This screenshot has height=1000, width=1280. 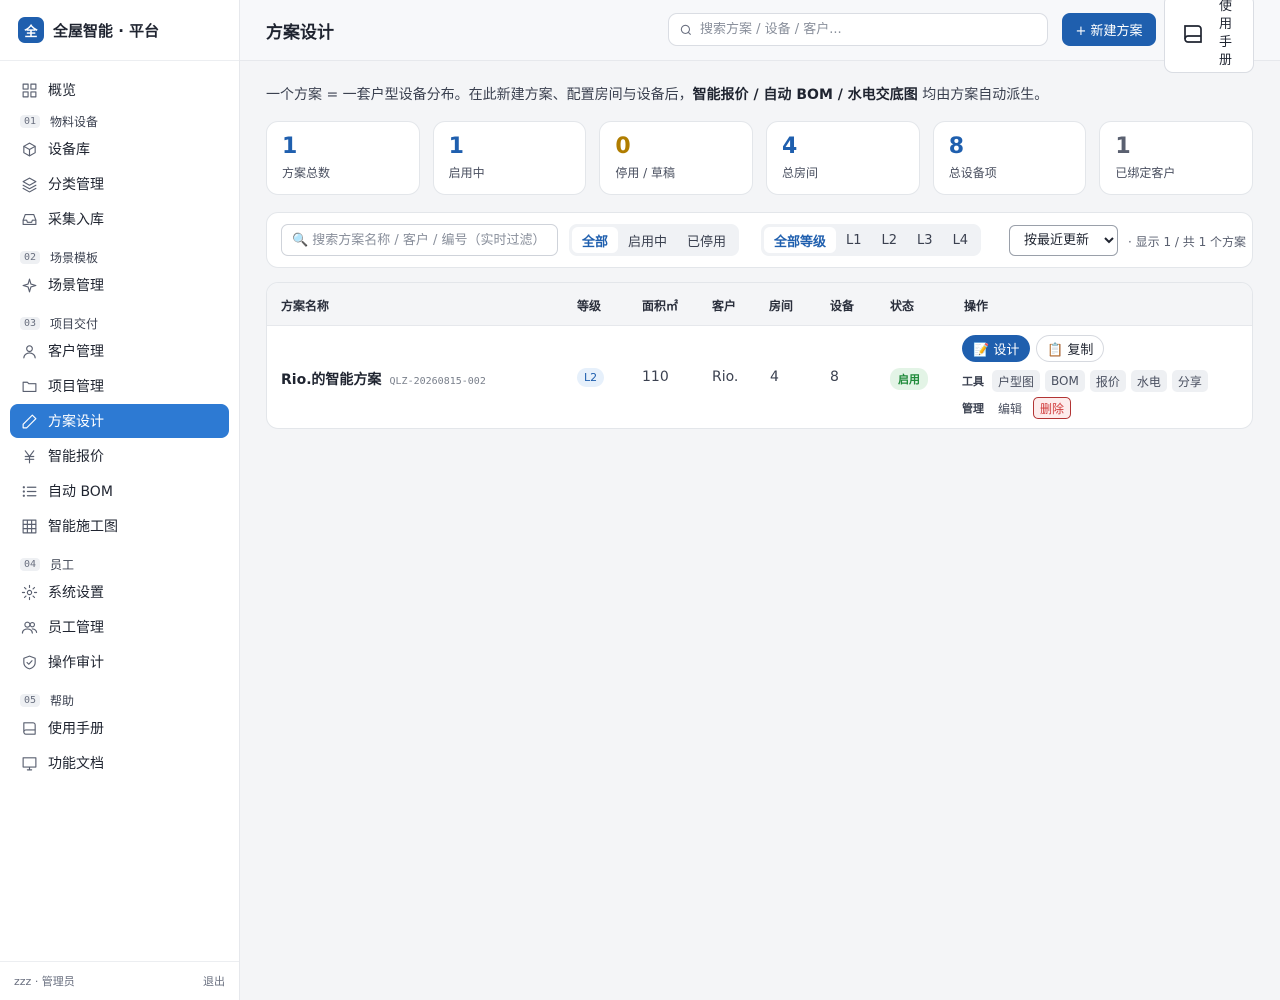 What do you see at coordinates (119, 491) in the screenshot?
I see `sidebar-item-bom: 自动 BOM` at bounding box center [119, 491].